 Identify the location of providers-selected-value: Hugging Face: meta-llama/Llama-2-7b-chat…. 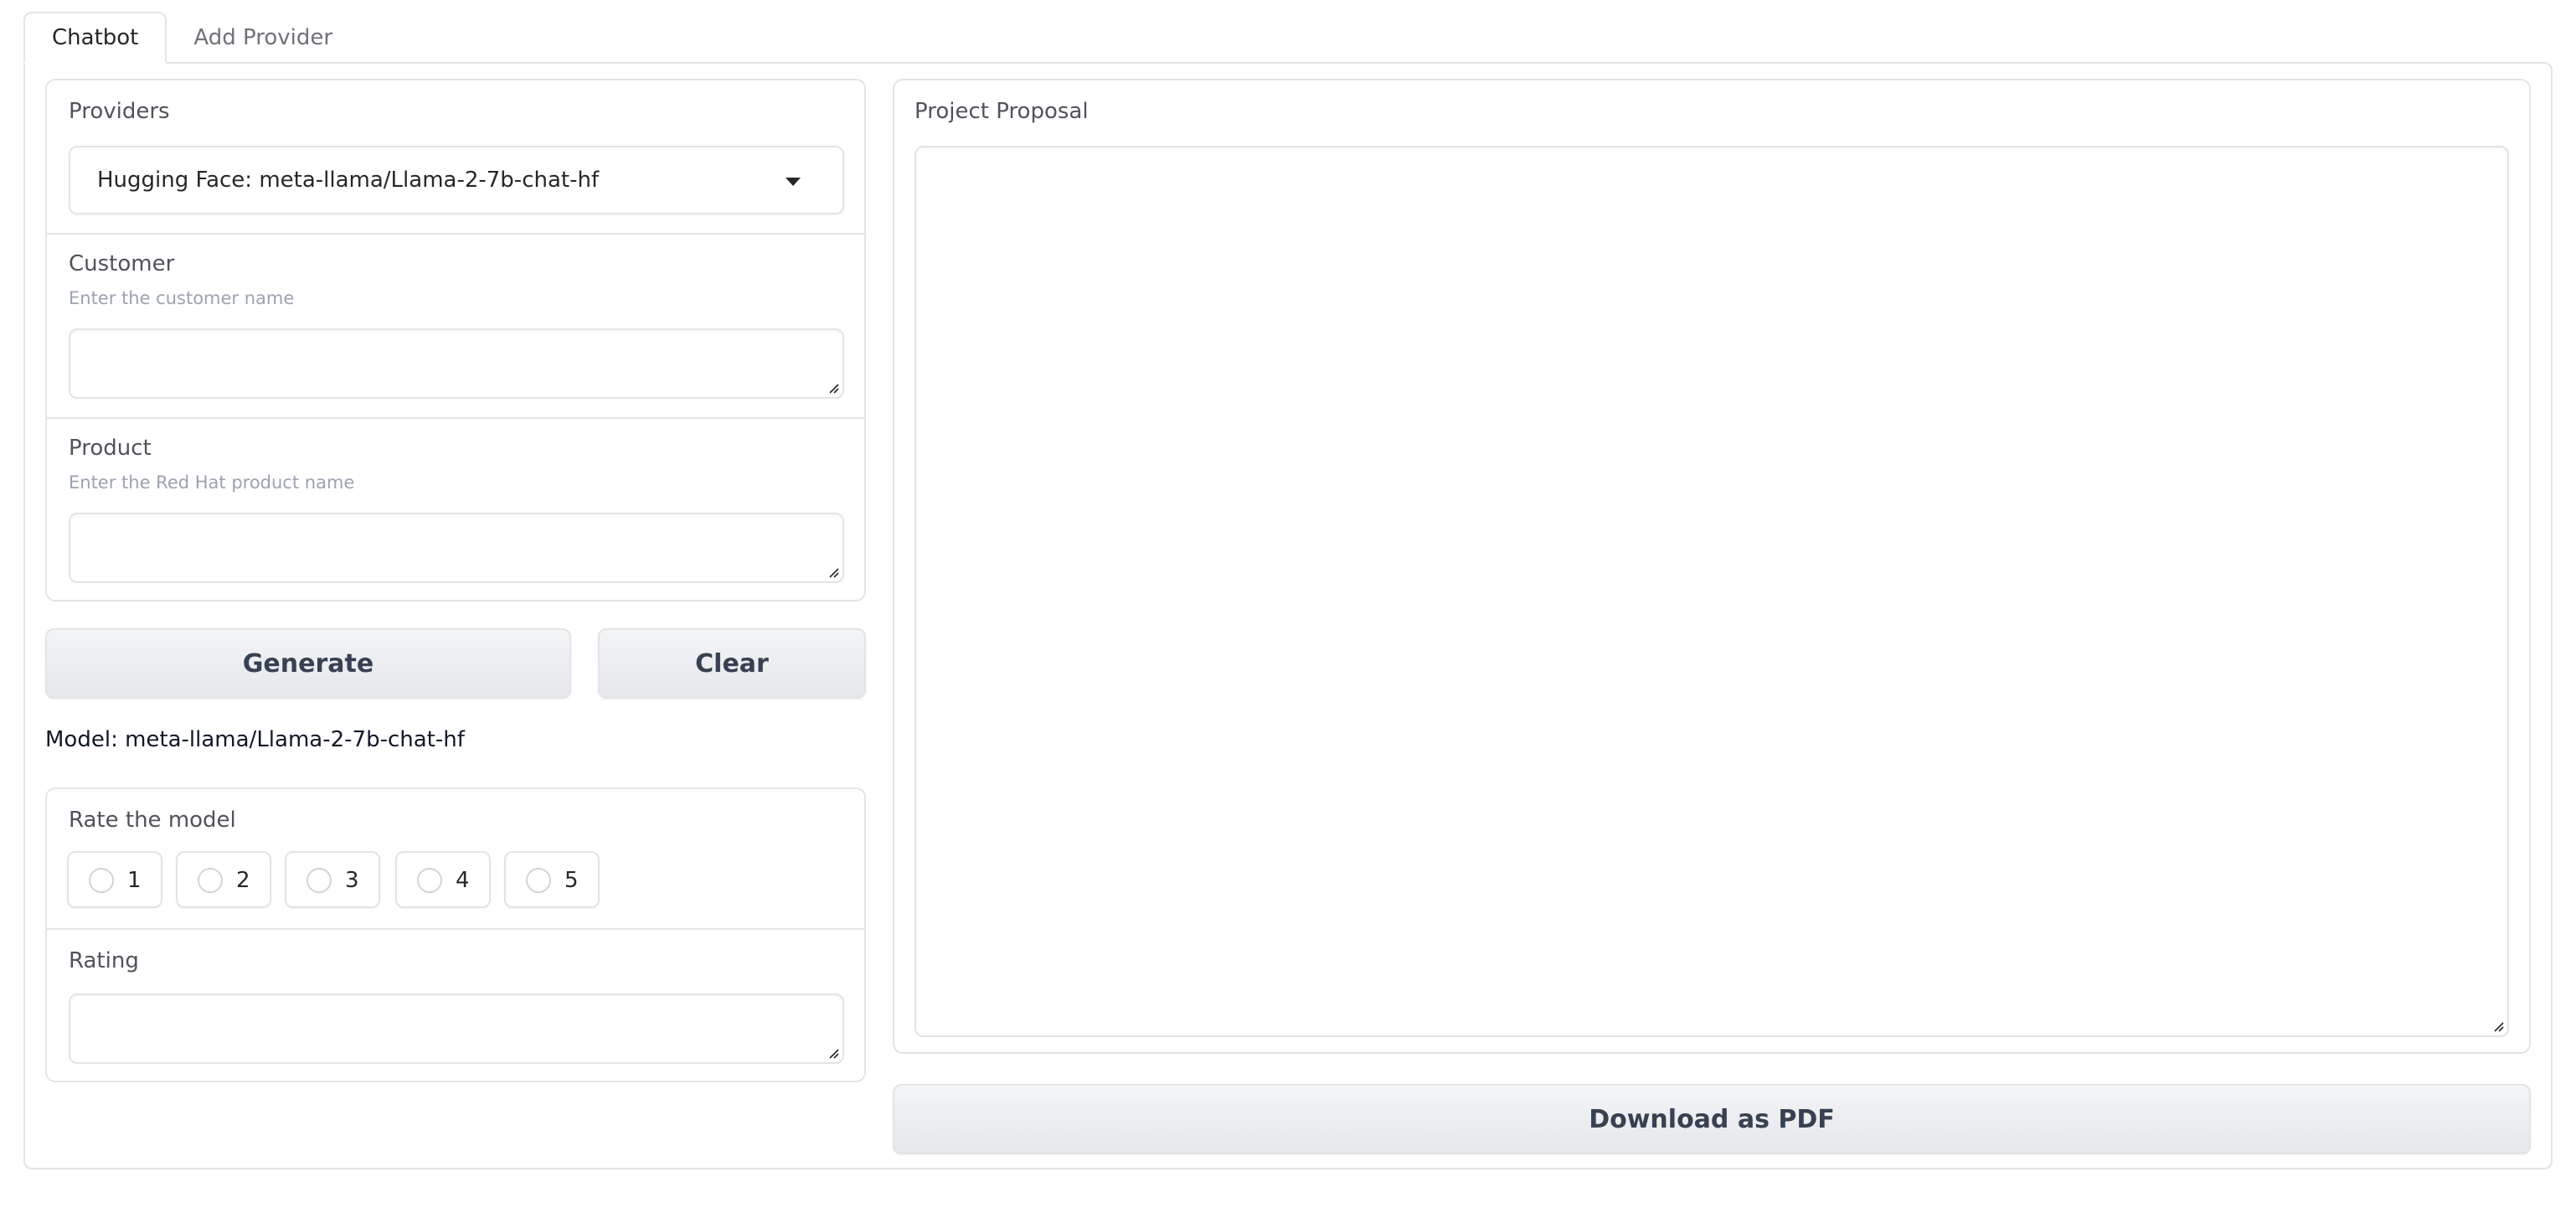
(348, 180).